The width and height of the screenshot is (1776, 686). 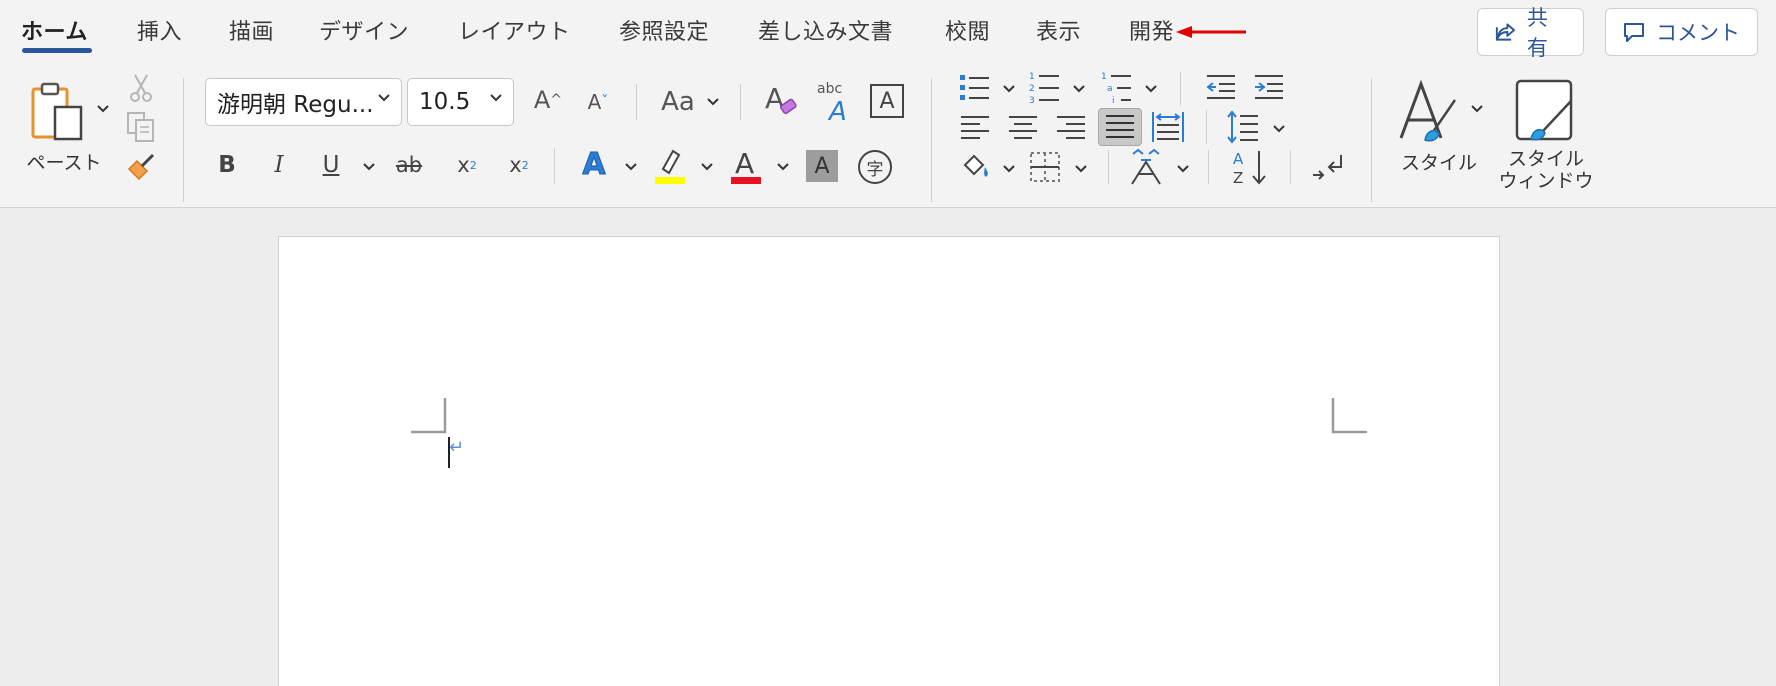 I want to click on decrease-indent-icon, so click(x=1221, y=87).